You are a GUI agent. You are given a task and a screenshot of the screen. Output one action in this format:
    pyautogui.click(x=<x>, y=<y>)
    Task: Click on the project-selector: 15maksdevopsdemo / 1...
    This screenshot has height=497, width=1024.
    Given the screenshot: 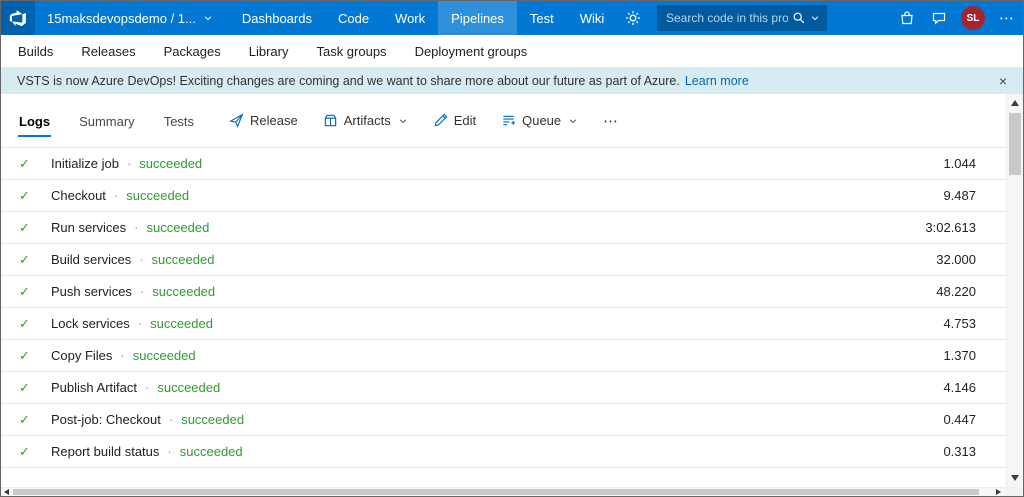 What is the action you would take?
    pyautogui.click(x=130, y=18)
    